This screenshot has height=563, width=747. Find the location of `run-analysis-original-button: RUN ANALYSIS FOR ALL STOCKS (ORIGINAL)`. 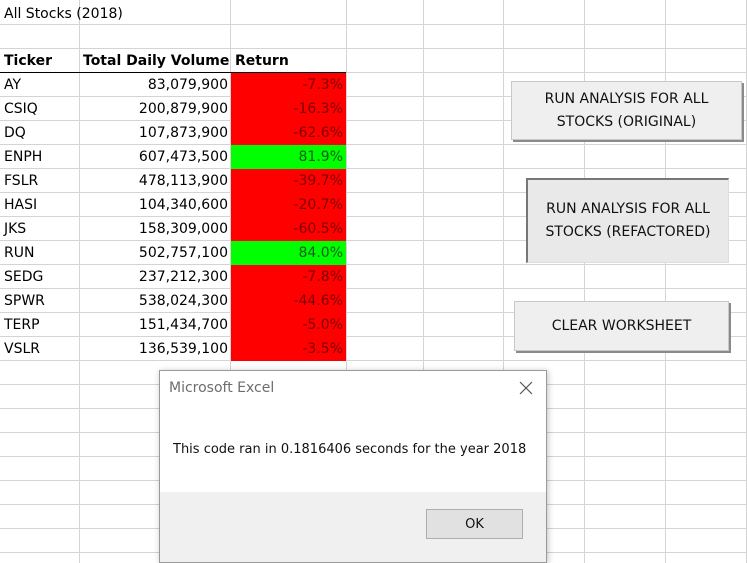

run-analysis-original-button: RUN ANALYSIS FOR ALL STOCKS (ORIGINAL) is located at coordinates (626, 110).